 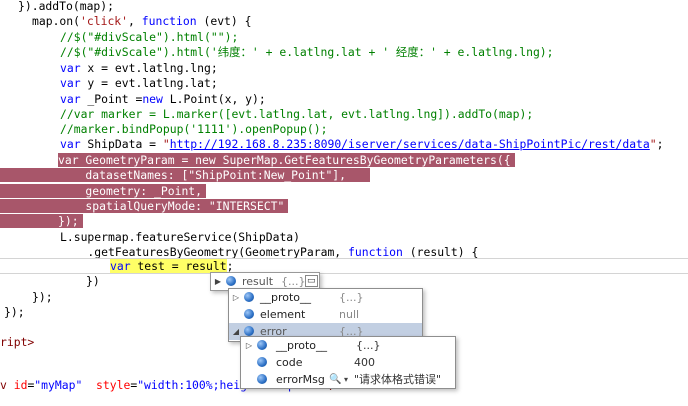 What do you see at coordinates (41, 221) in the screenshot?
I see `code-line-15: });` at bounding box center [41, 221].